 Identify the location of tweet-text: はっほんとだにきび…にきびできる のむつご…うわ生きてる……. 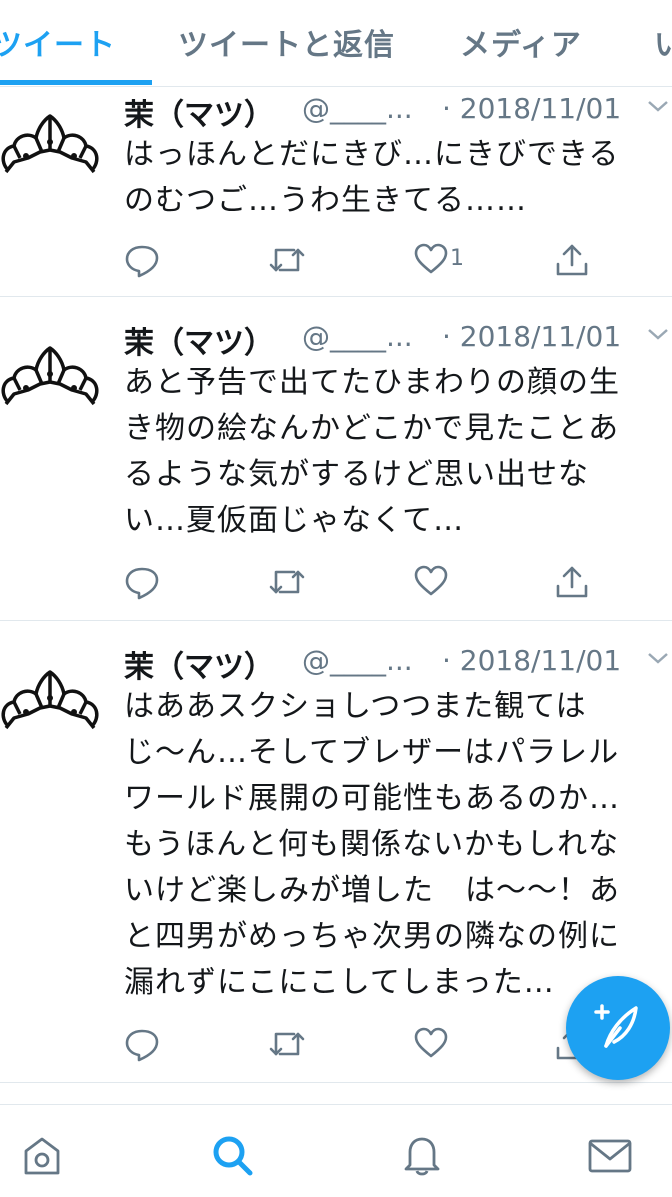
(372, 177).